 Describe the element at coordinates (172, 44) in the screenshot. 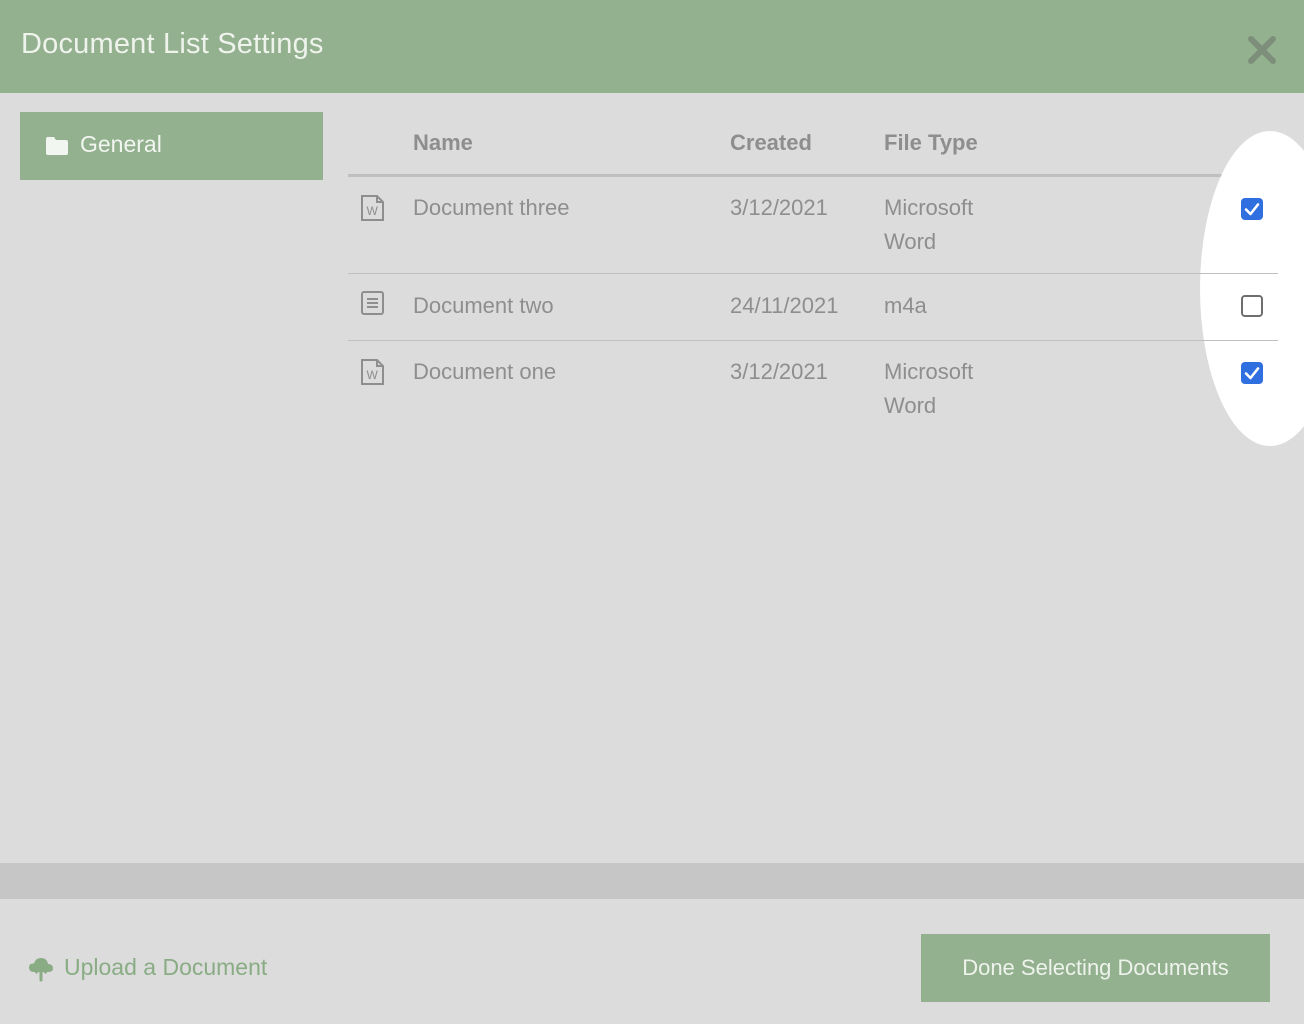

I see `dialog-title: Document List Settings` at that location.